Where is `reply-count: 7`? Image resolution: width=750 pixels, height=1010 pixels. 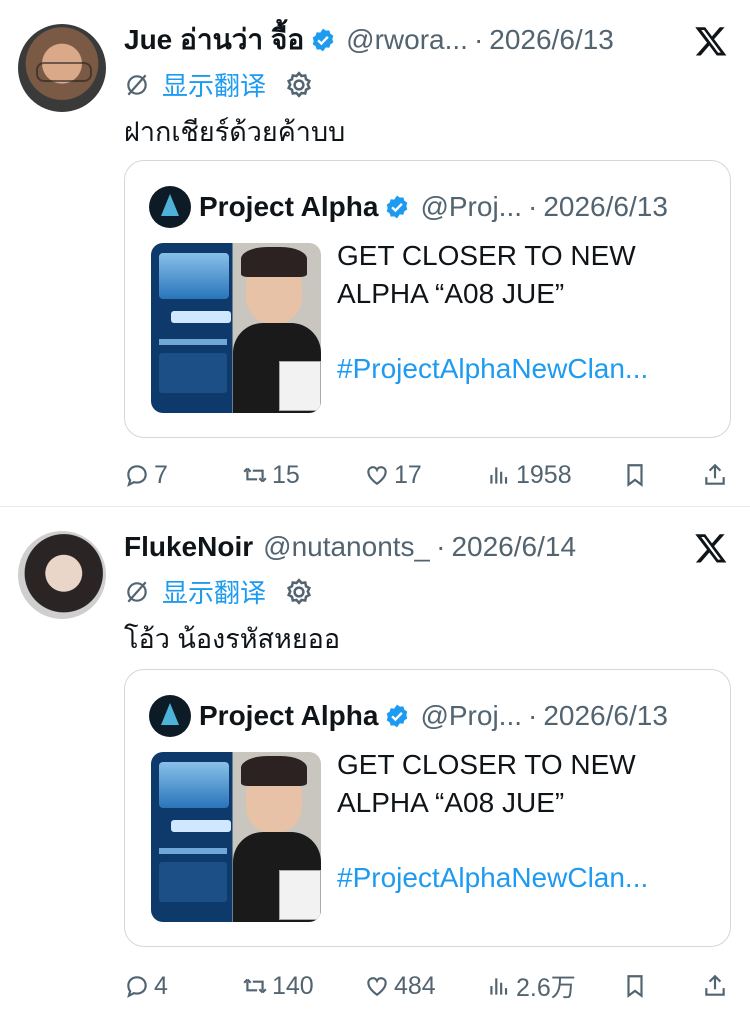
reply-count: 7 is located at coordinates (161, 474).